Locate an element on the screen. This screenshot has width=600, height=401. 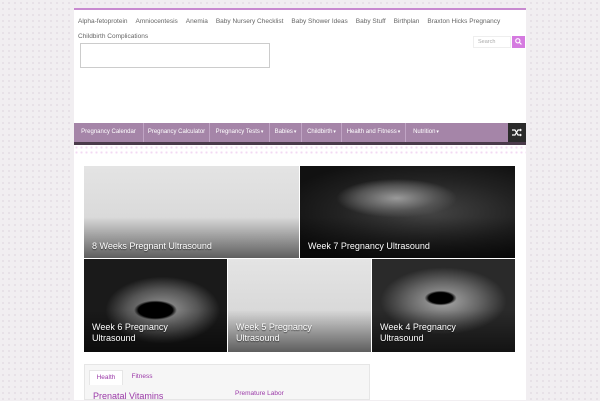
nav-item-pregnancy-calendar: Pregnancy Calendar is located at coordinates (109, 132).